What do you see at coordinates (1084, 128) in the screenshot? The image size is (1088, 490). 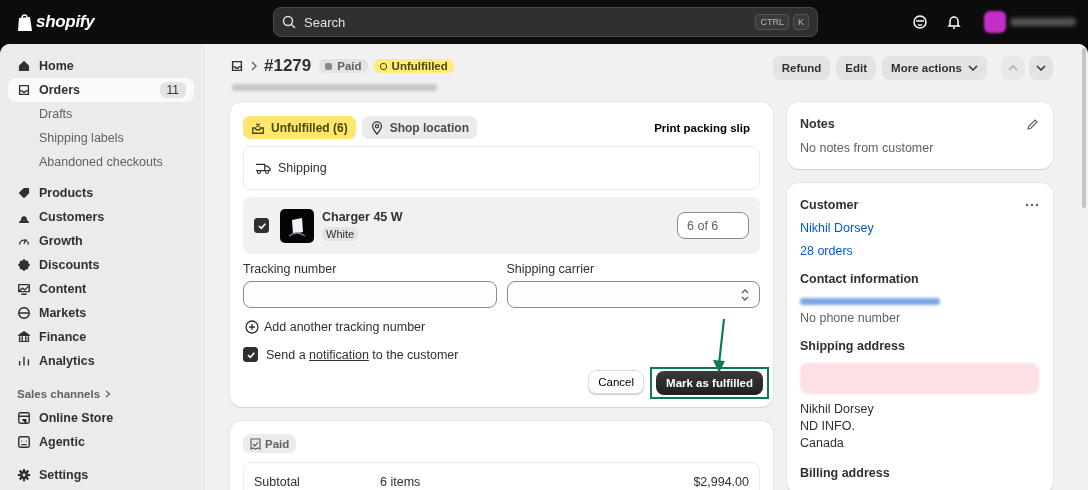 I see `scrollbar` at bounding box center [1084, 128].